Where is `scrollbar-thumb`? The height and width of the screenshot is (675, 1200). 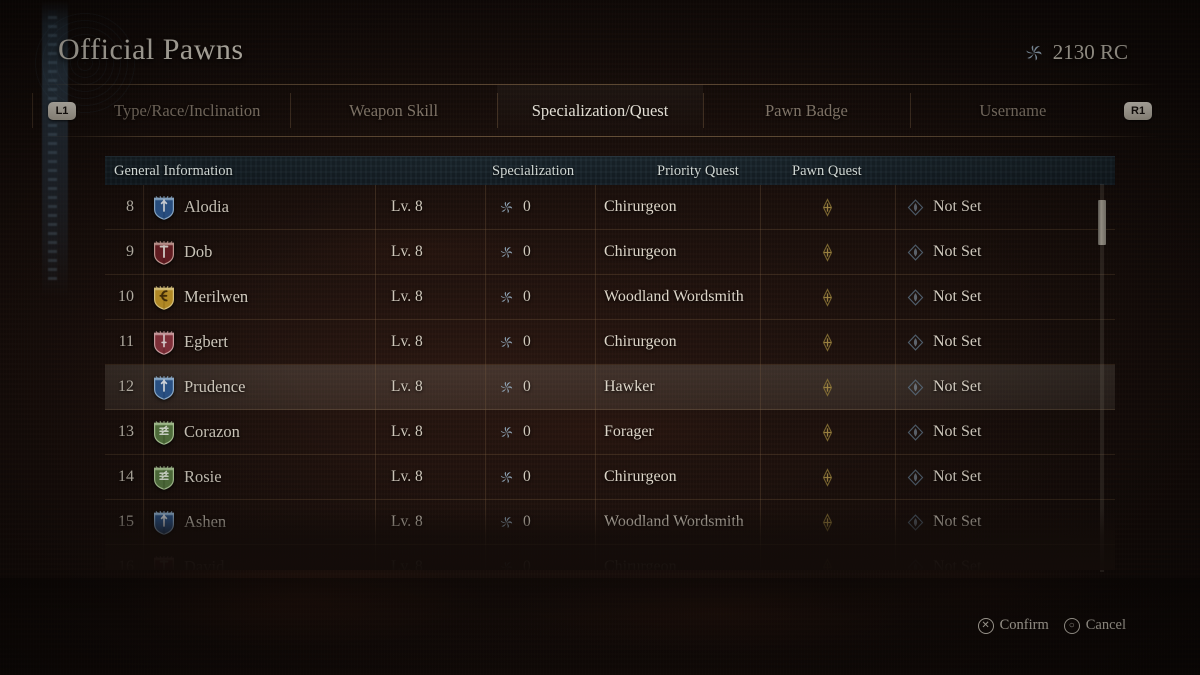 scrollbar-thumb is located at coordinates (1102, 222).